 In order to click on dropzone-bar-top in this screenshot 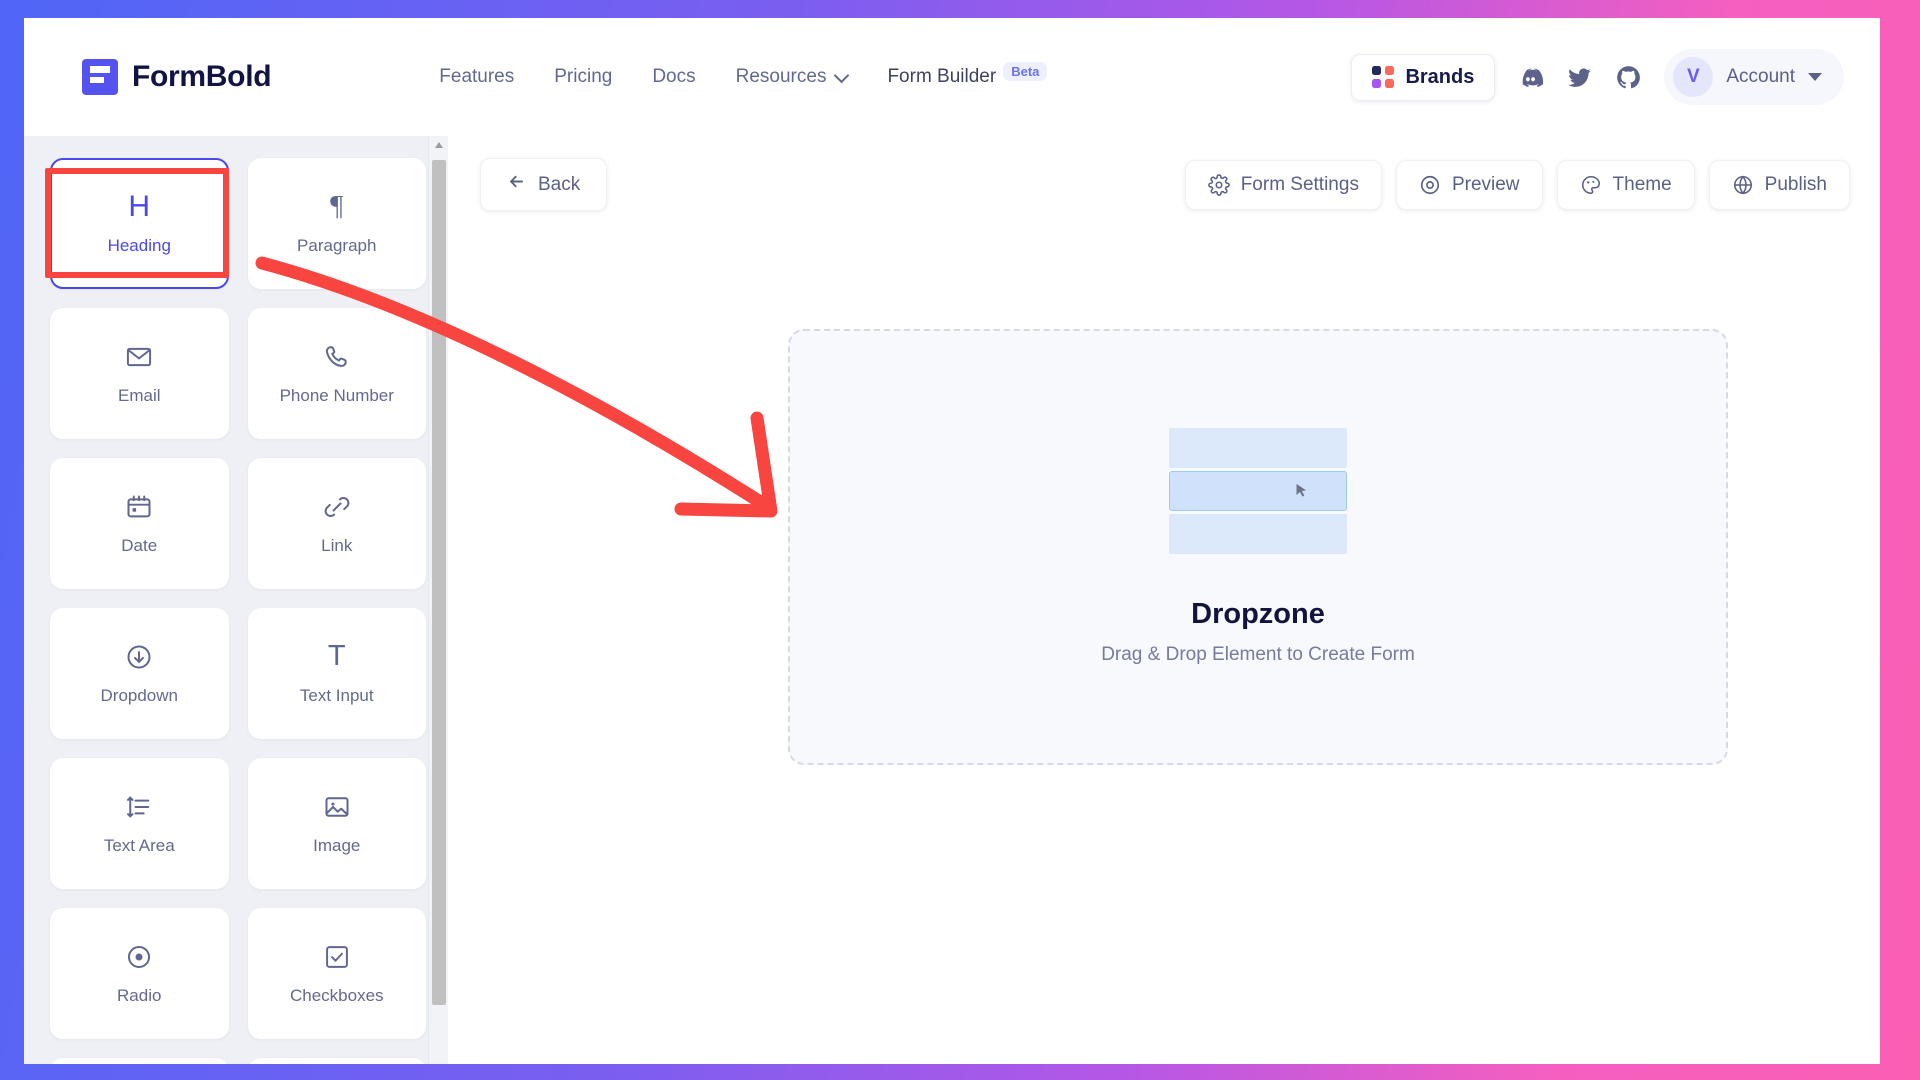, I will do `click(1258, 448)`.